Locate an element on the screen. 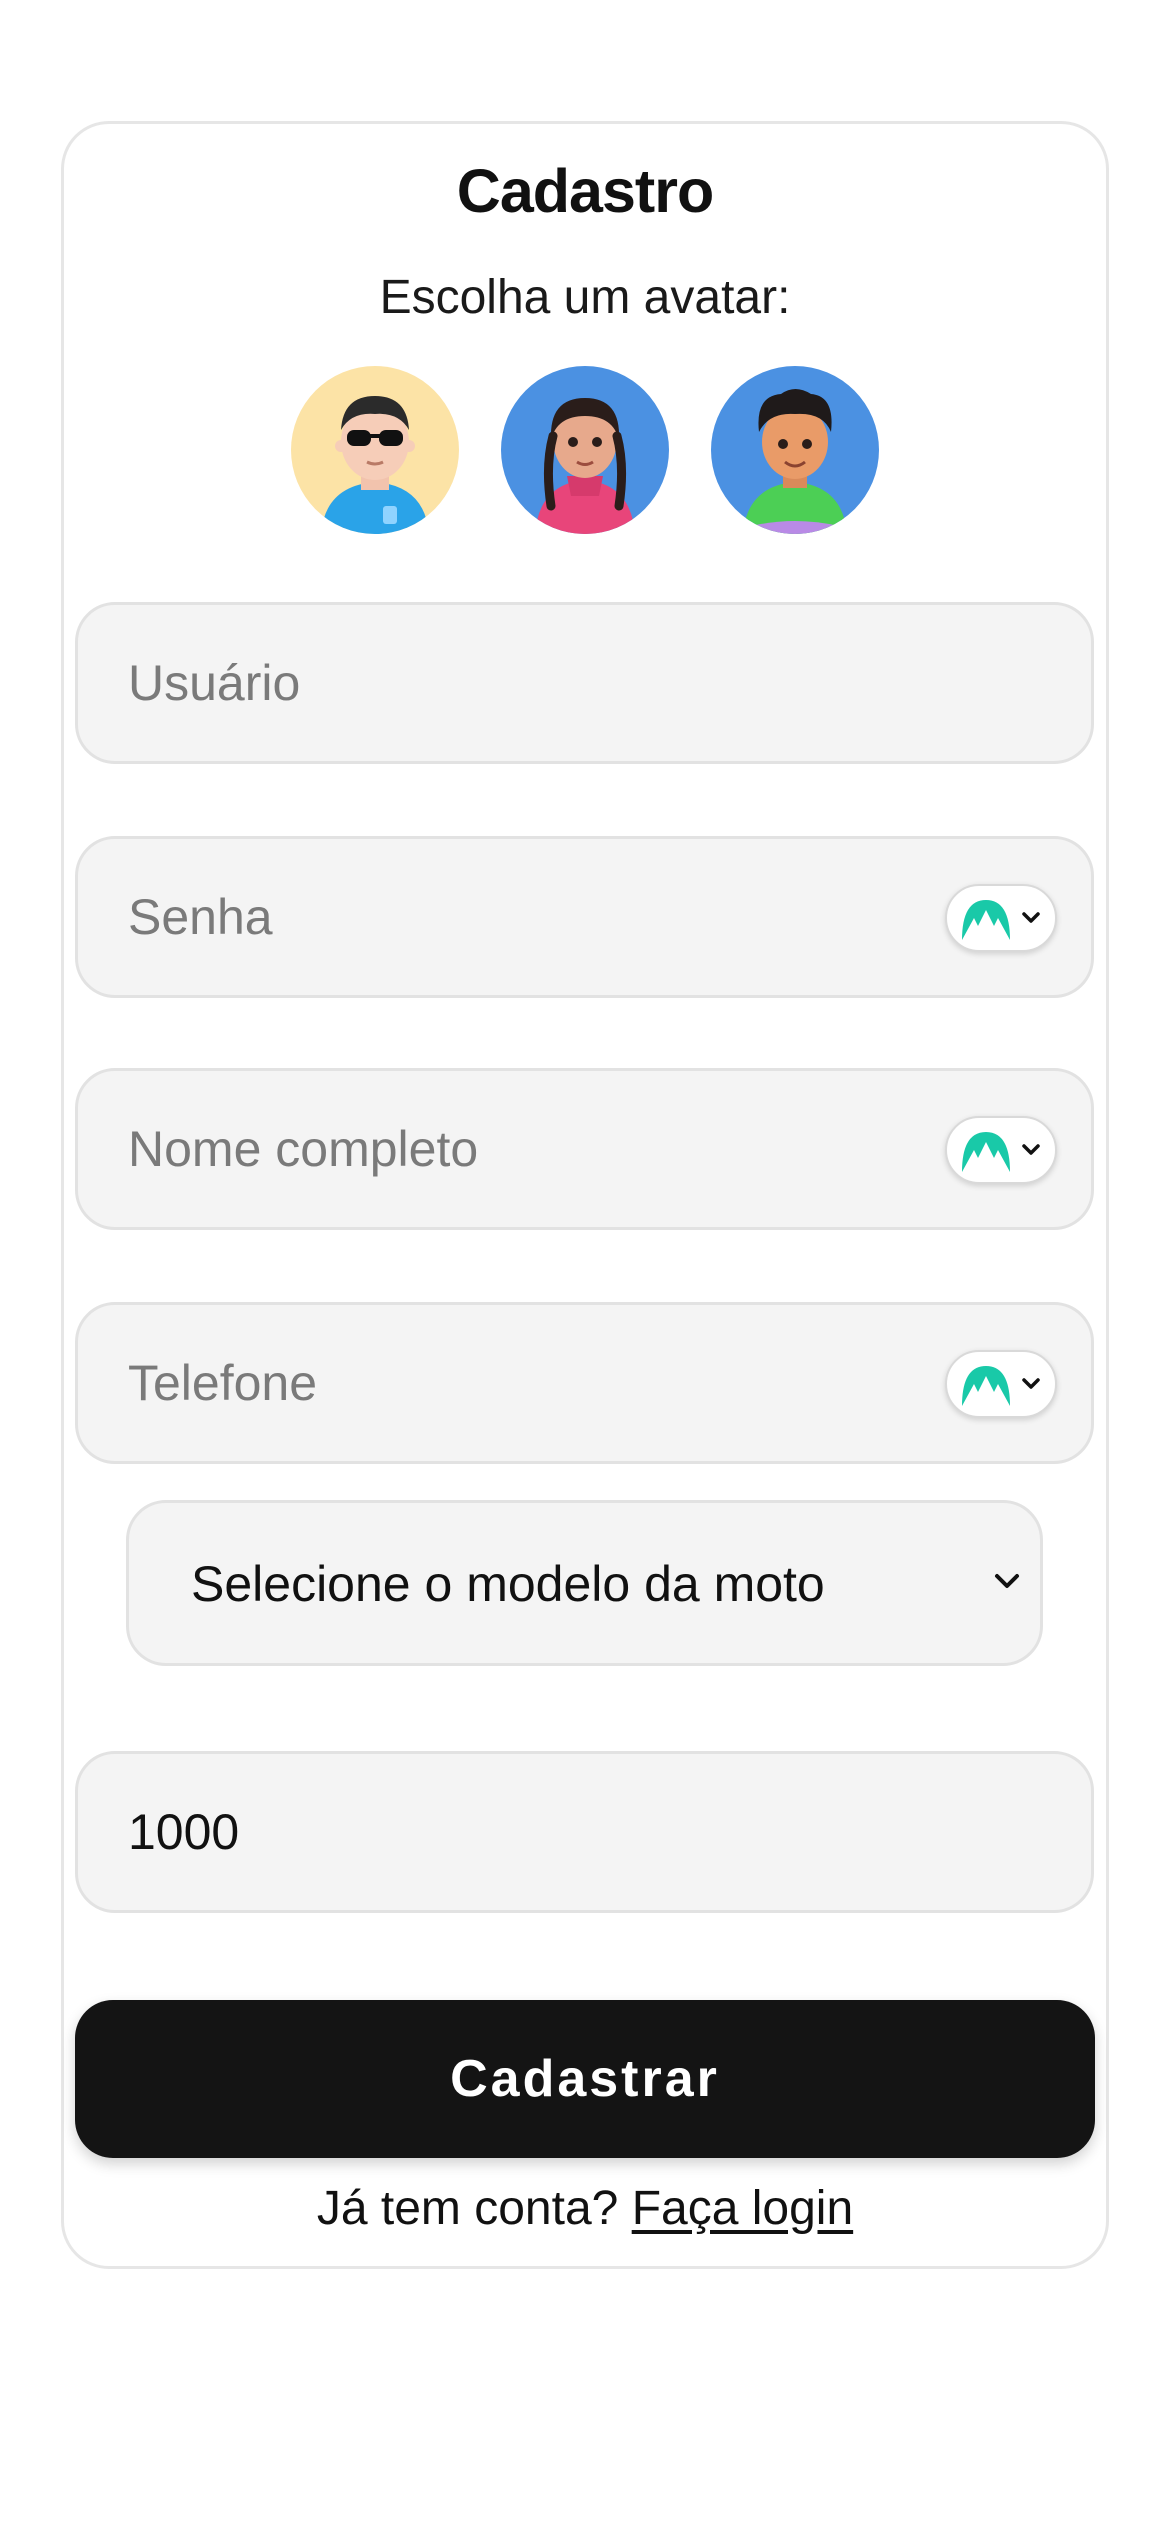 The height and width of the screenshot is (2532, 1170). avatar-prompt: Escolha um avatar: is located at coordinates (585, 297).